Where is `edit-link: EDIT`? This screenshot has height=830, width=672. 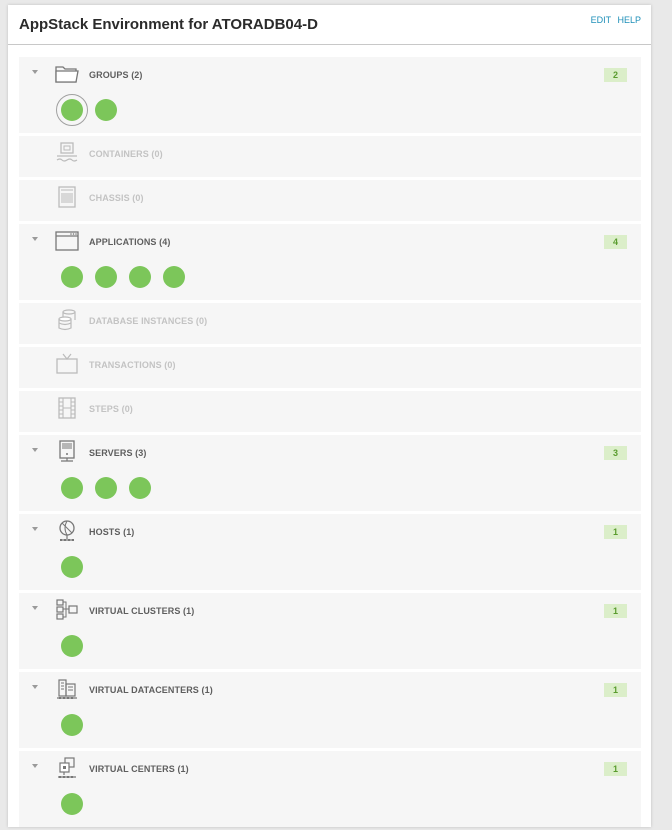 edit-link: EDIT is located at coordinates (601, 20).